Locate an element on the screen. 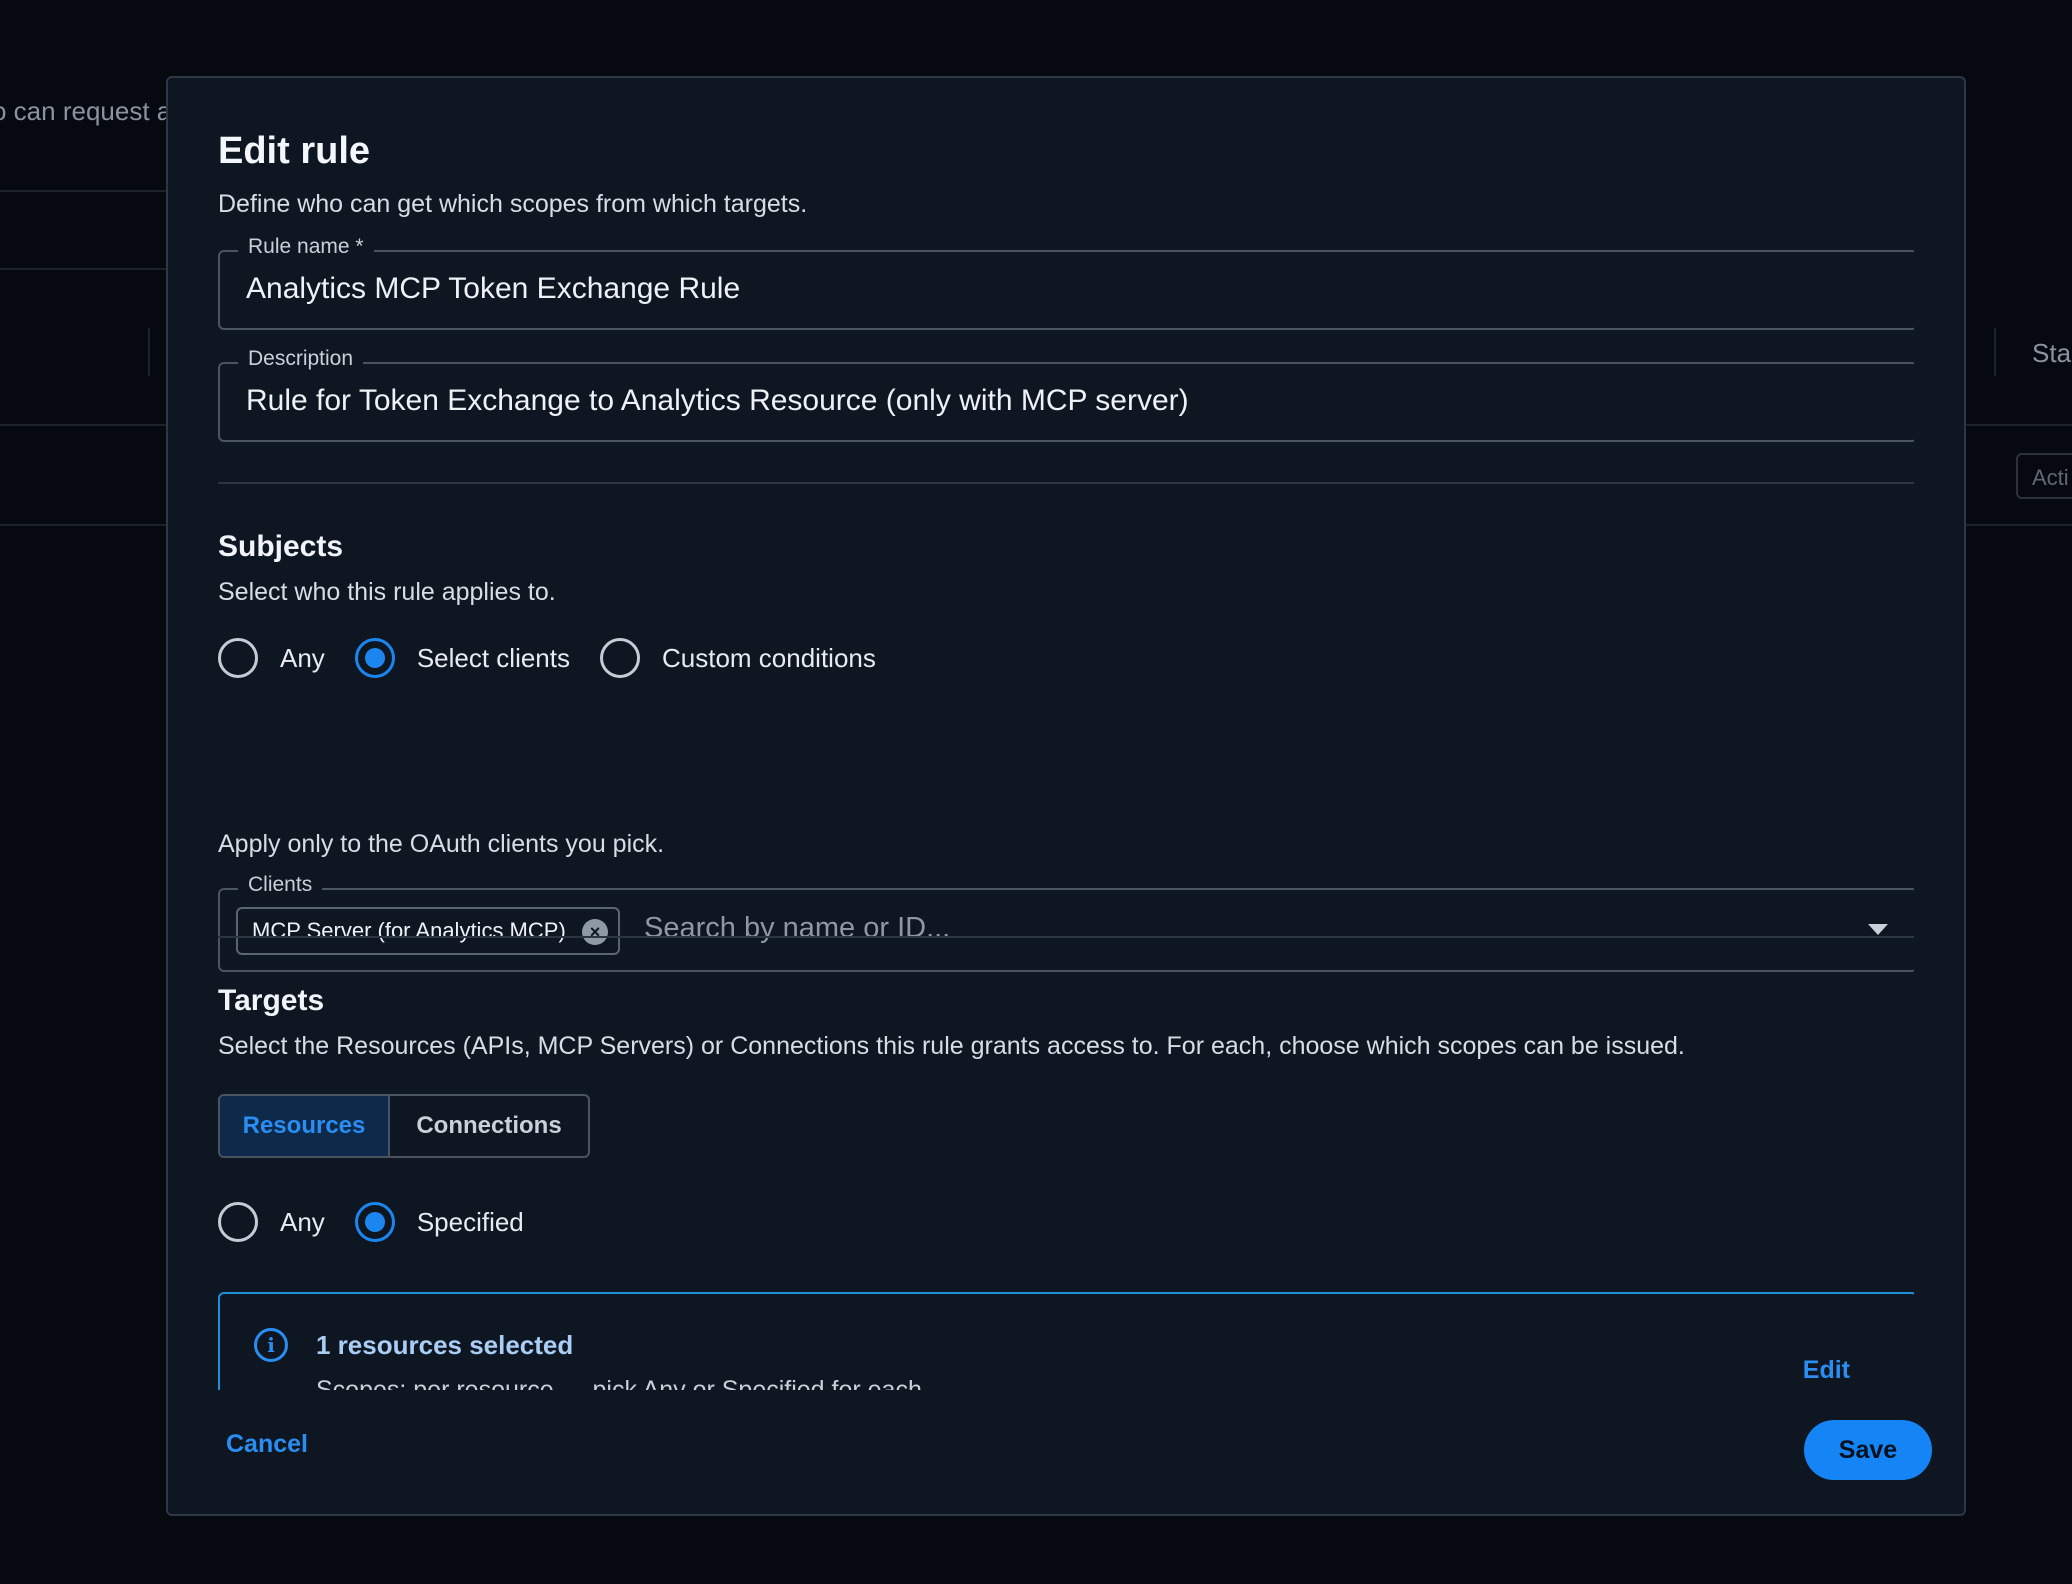 The image size is (2072, 1584). edit-resources-link: Edit is located at coordinates (1826, 1370).